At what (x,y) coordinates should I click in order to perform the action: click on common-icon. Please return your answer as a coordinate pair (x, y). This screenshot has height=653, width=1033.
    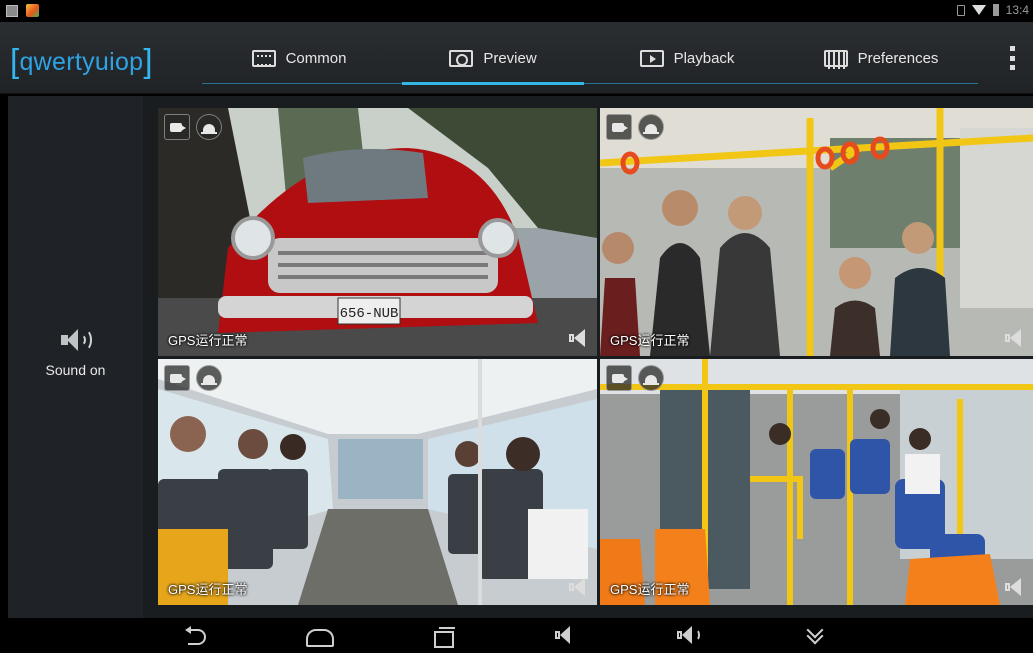
    Looking at the image, I should click on (263, 58).